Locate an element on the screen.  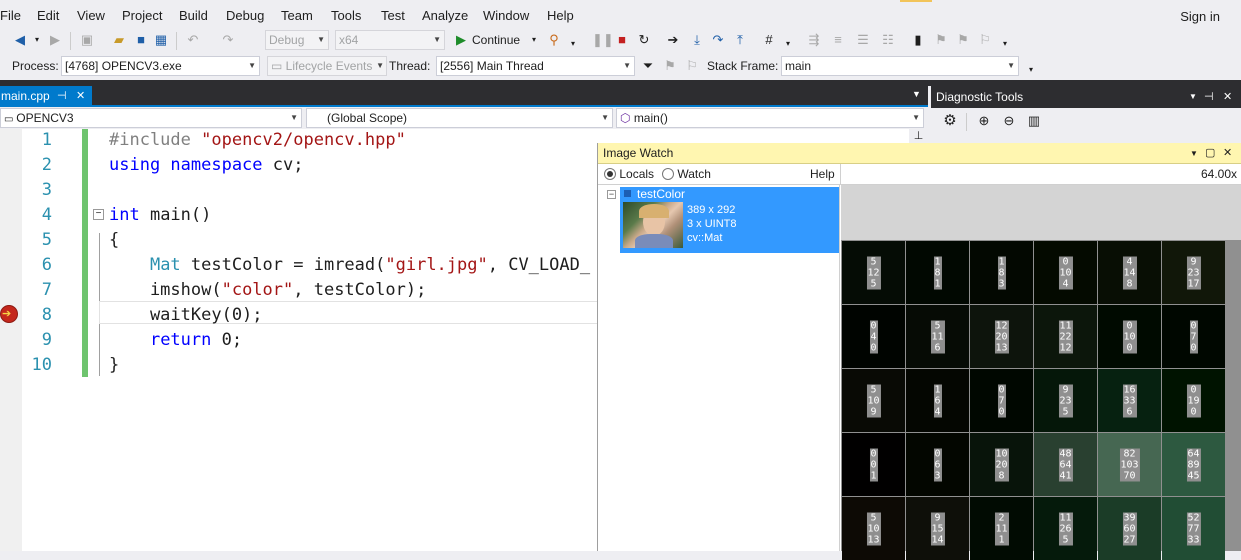
menu-build: Build is located at coordinates (193, 15).